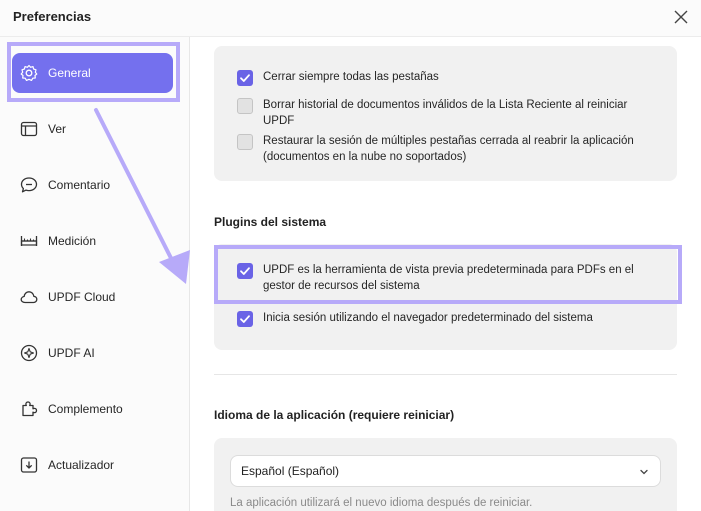 The width and height of the screenshot is (701, 511). What do you see at coordinates (69, 73) in the screenshot?
I see `sidebar-item-label: General` at bounding box center [69, 73].